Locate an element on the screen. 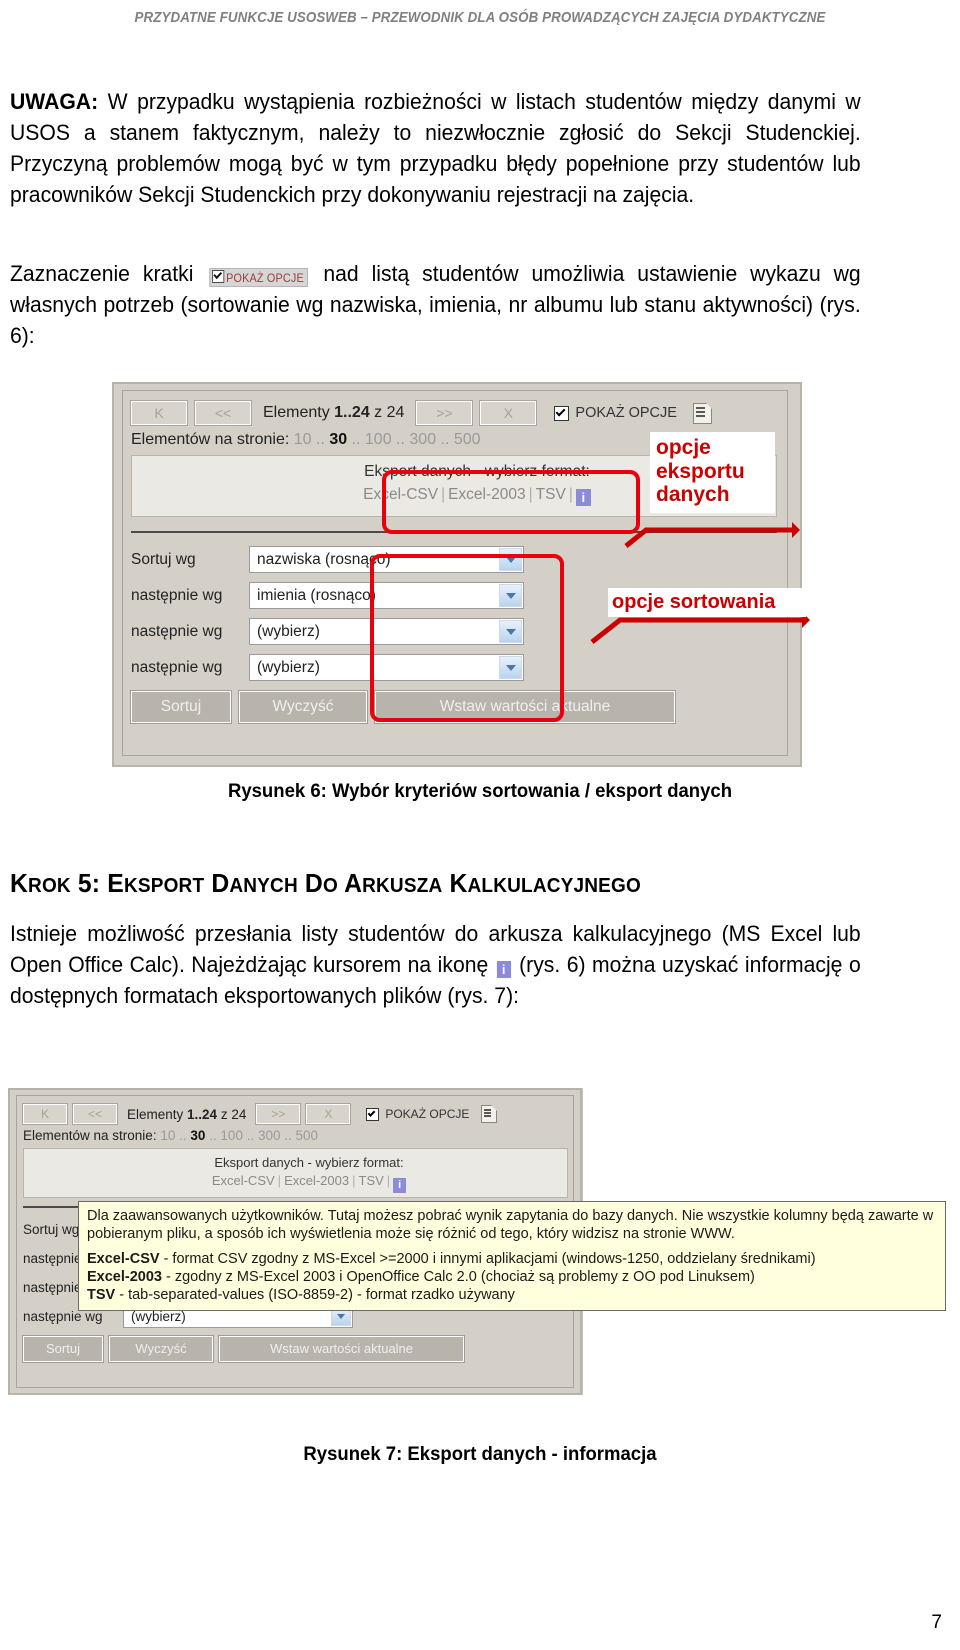 This screenshot has width=960, height=1650. tooltip-csv-name: Excel-CSV is located at coordinates (123, 1259).